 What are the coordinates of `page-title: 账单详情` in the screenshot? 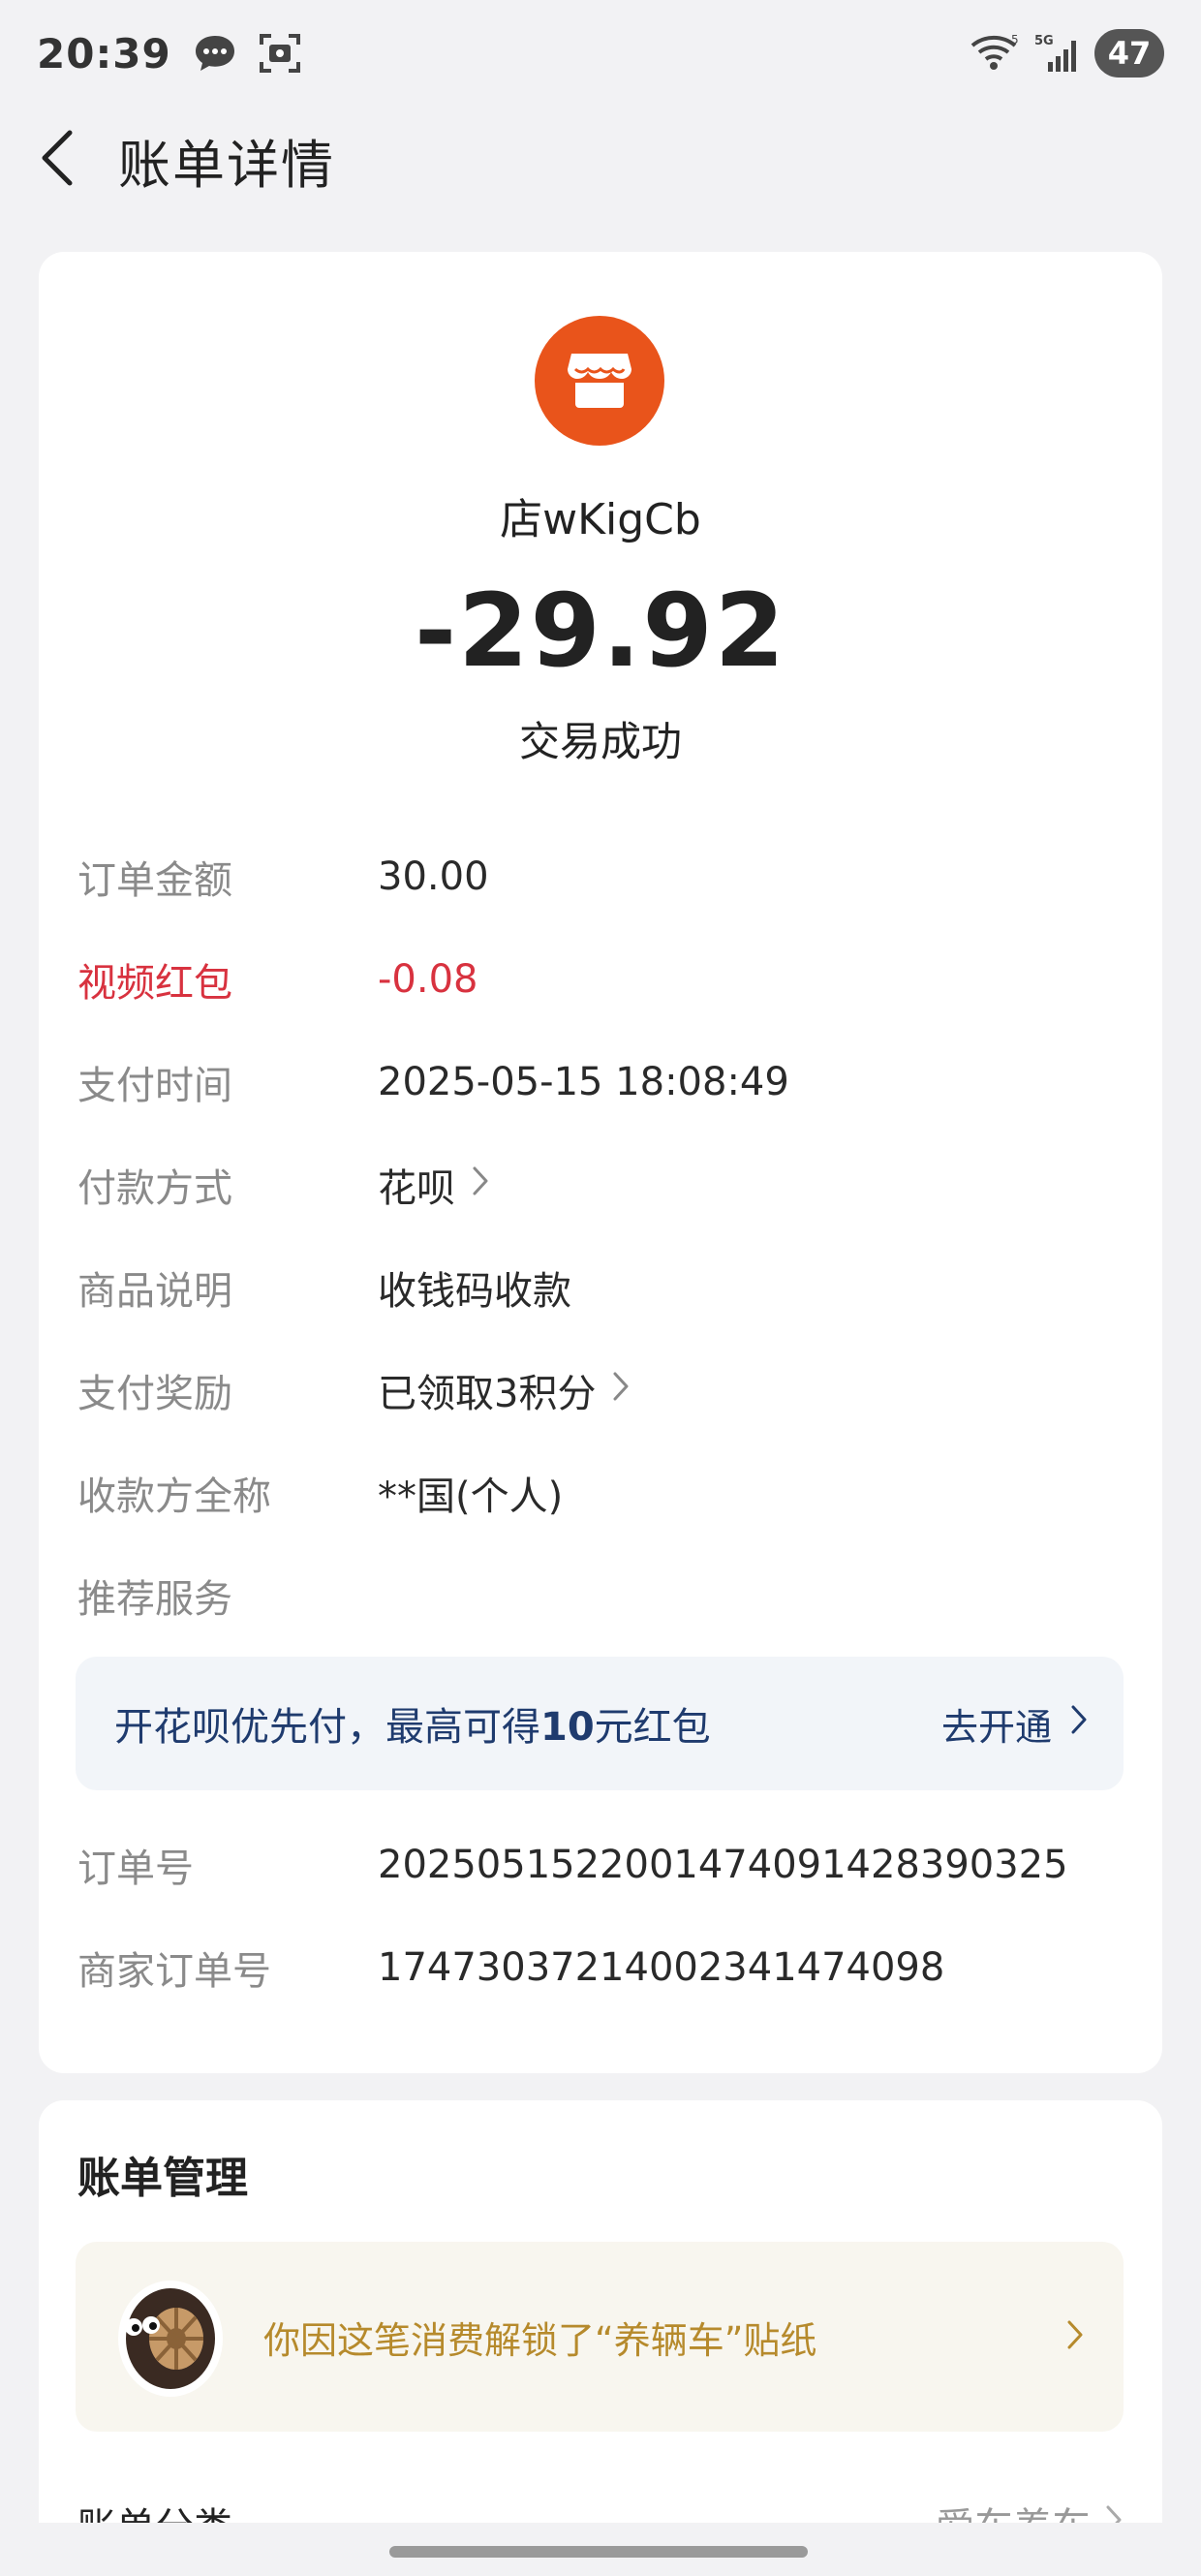 It's located at (226, 165).